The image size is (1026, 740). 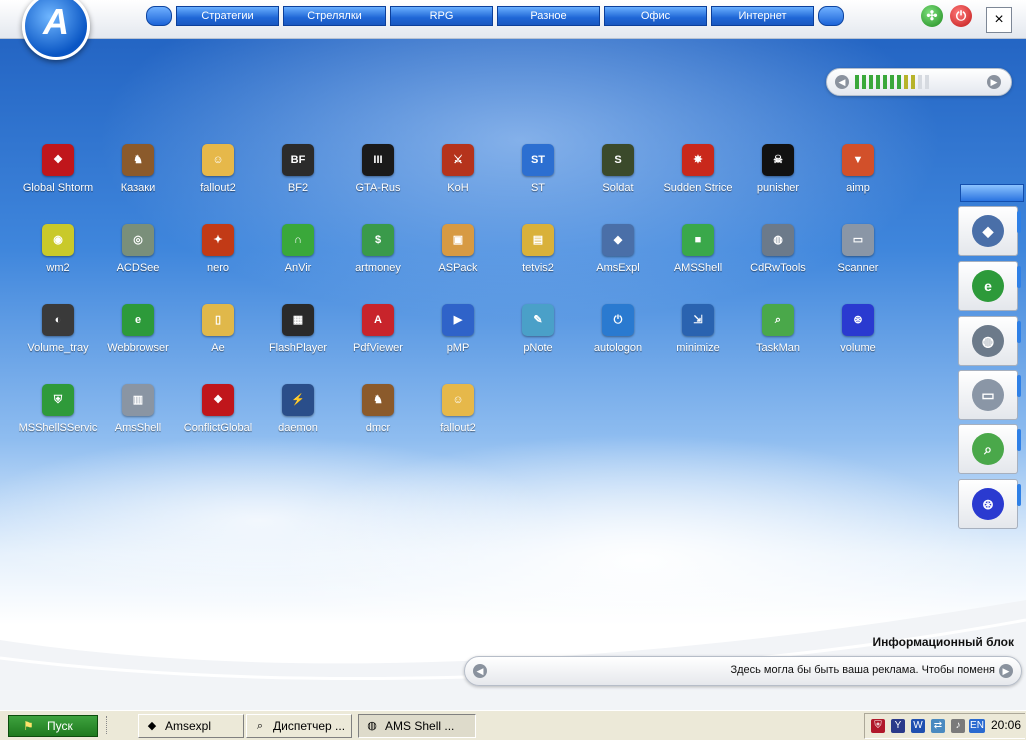 What do you see at coordinates (58, 188) in the screenshot?
I see `desktop-icon-label: Global Shtorm` at bounding box center [58, 188].